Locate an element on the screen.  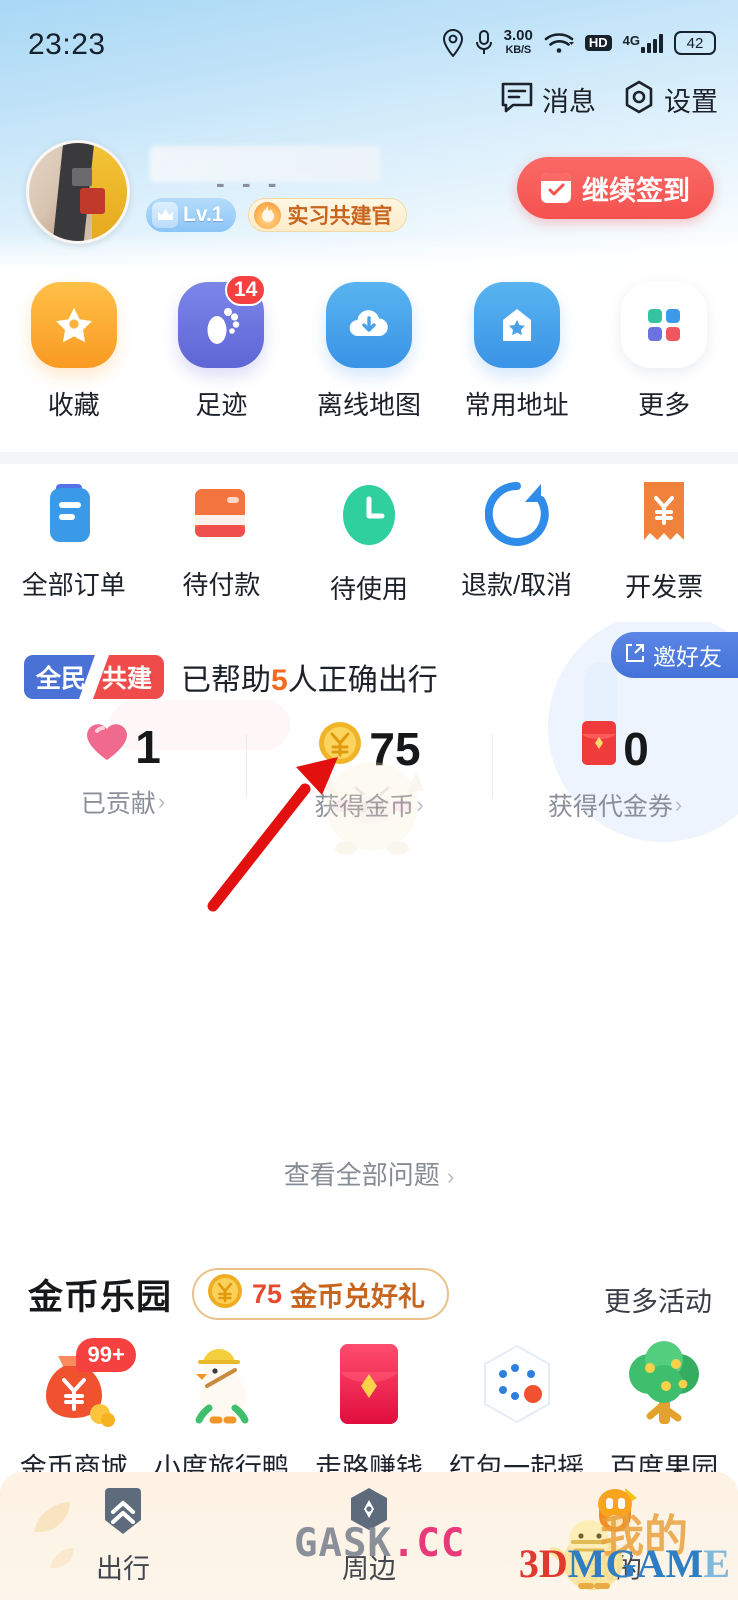
site-watermark: GASK.CC is located at coordinates (380, 1543).